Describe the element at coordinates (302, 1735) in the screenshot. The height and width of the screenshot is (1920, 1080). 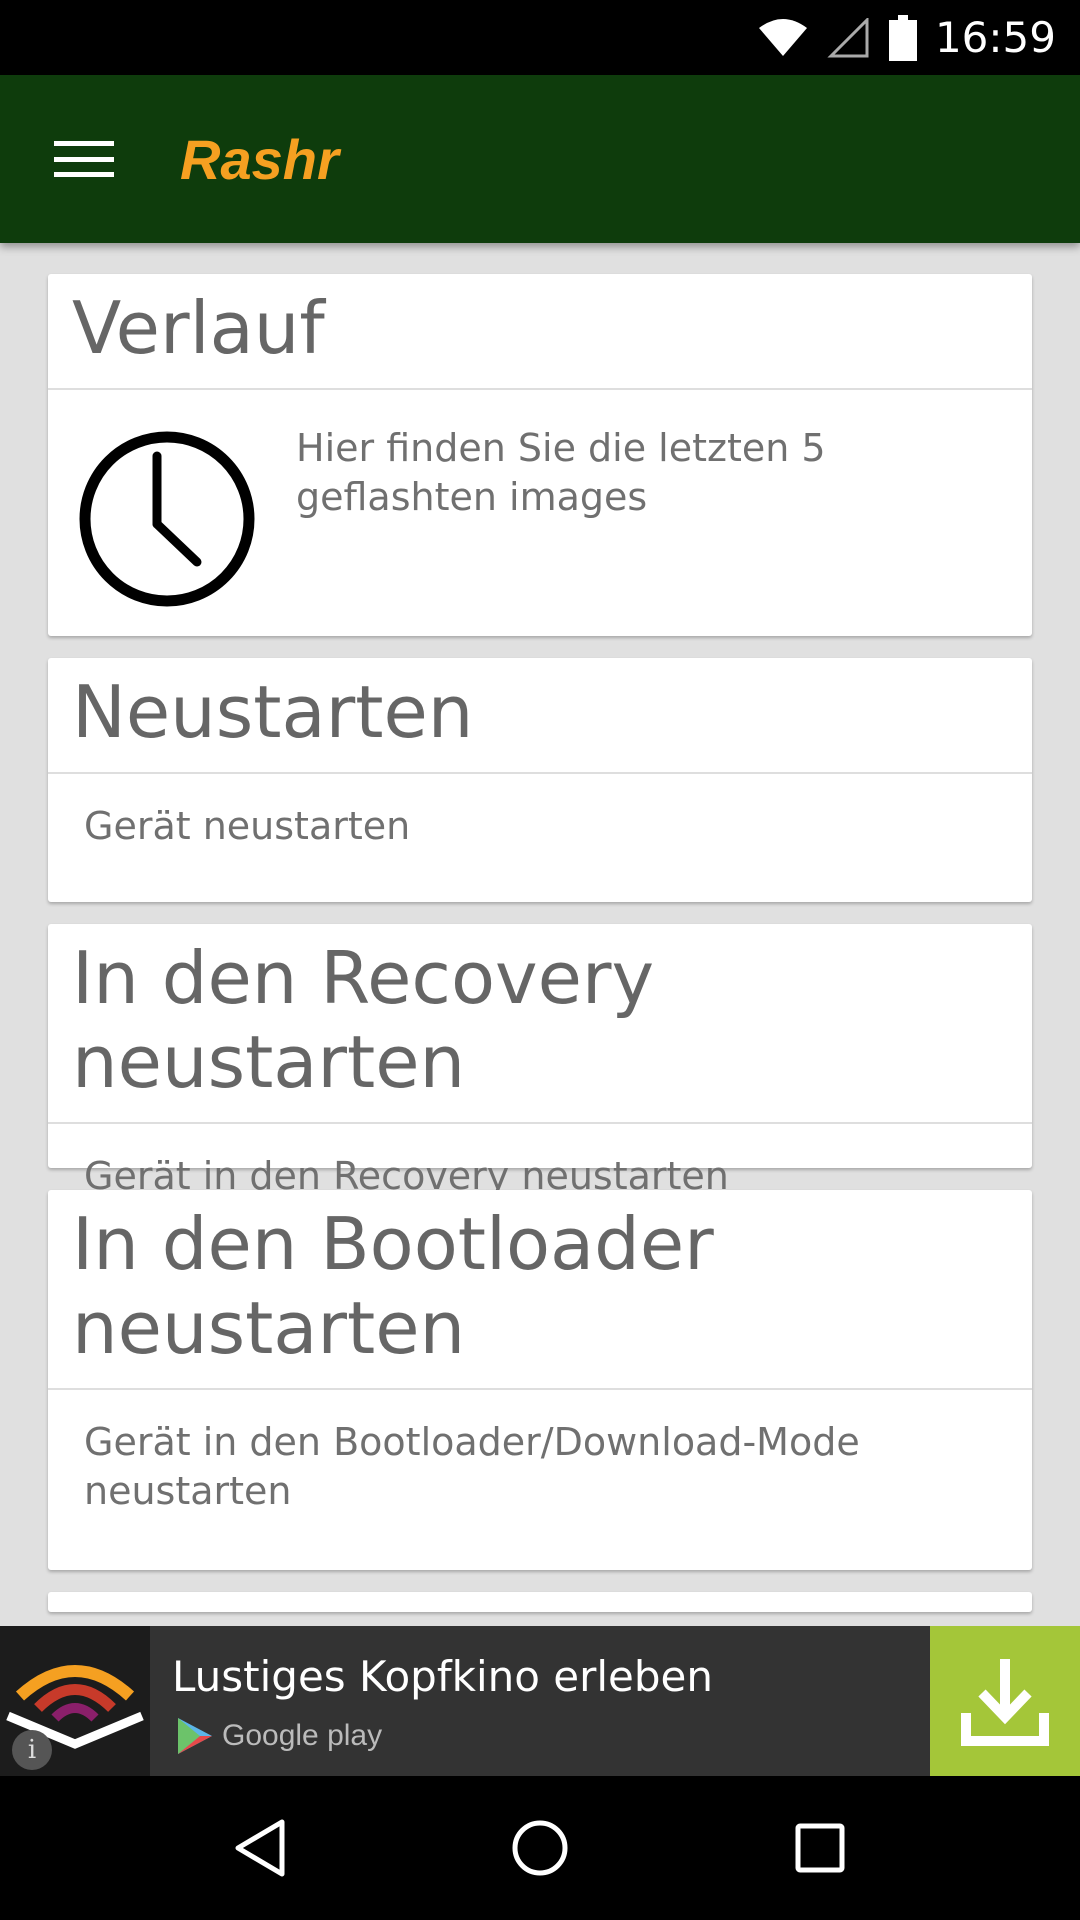
I see `ad-store-label: Google play` at that location.